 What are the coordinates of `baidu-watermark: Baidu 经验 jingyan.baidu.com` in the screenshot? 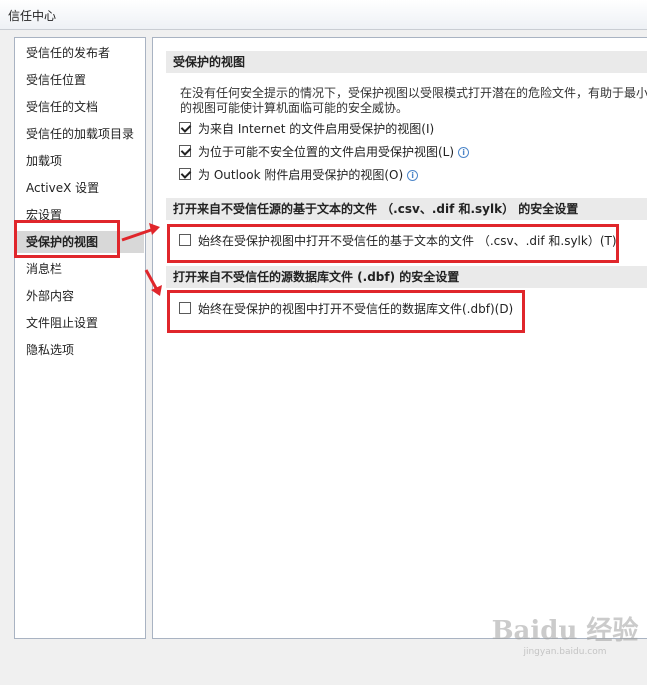 It's located at (565, 642).